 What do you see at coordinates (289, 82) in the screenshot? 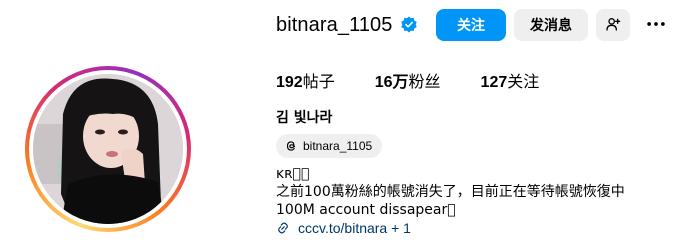
I see `posts-count: 192` at bounding box center [289, 82].